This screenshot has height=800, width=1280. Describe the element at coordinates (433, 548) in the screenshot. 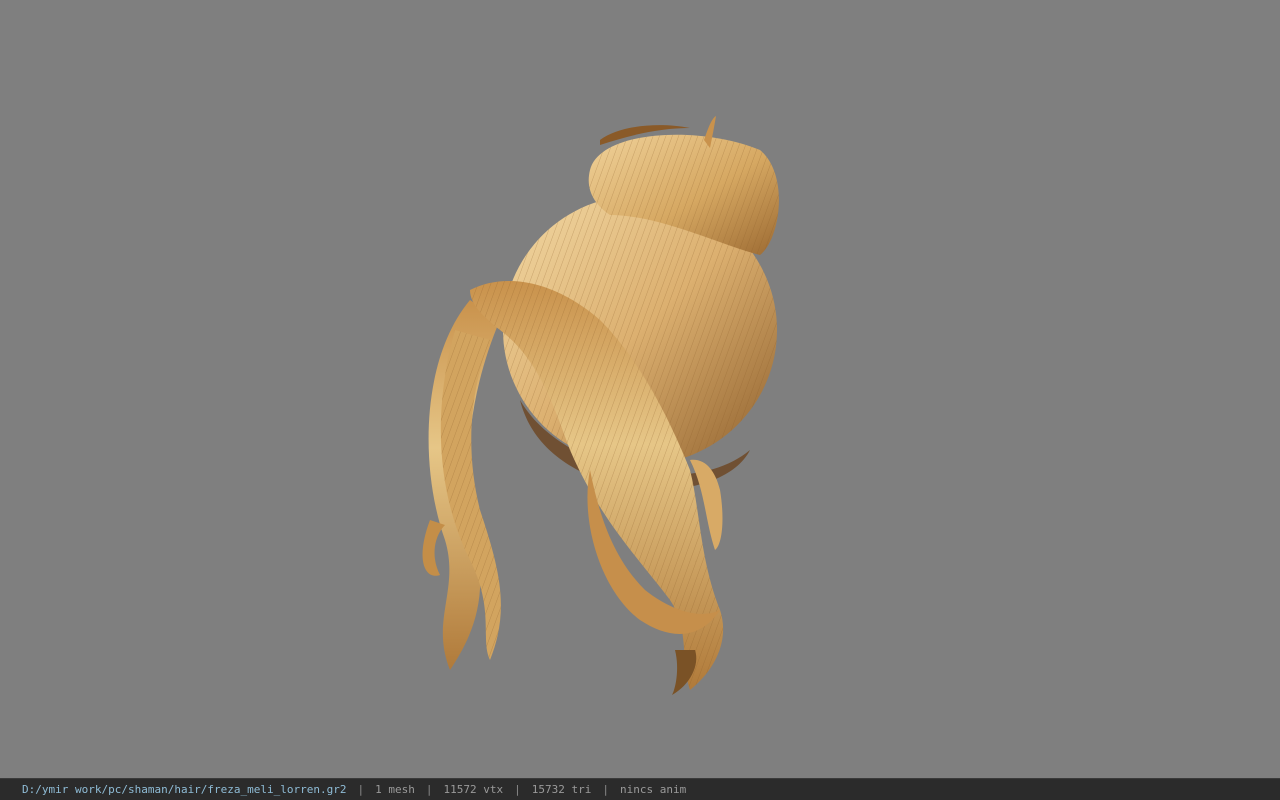

I see `left-wisp` at that location.